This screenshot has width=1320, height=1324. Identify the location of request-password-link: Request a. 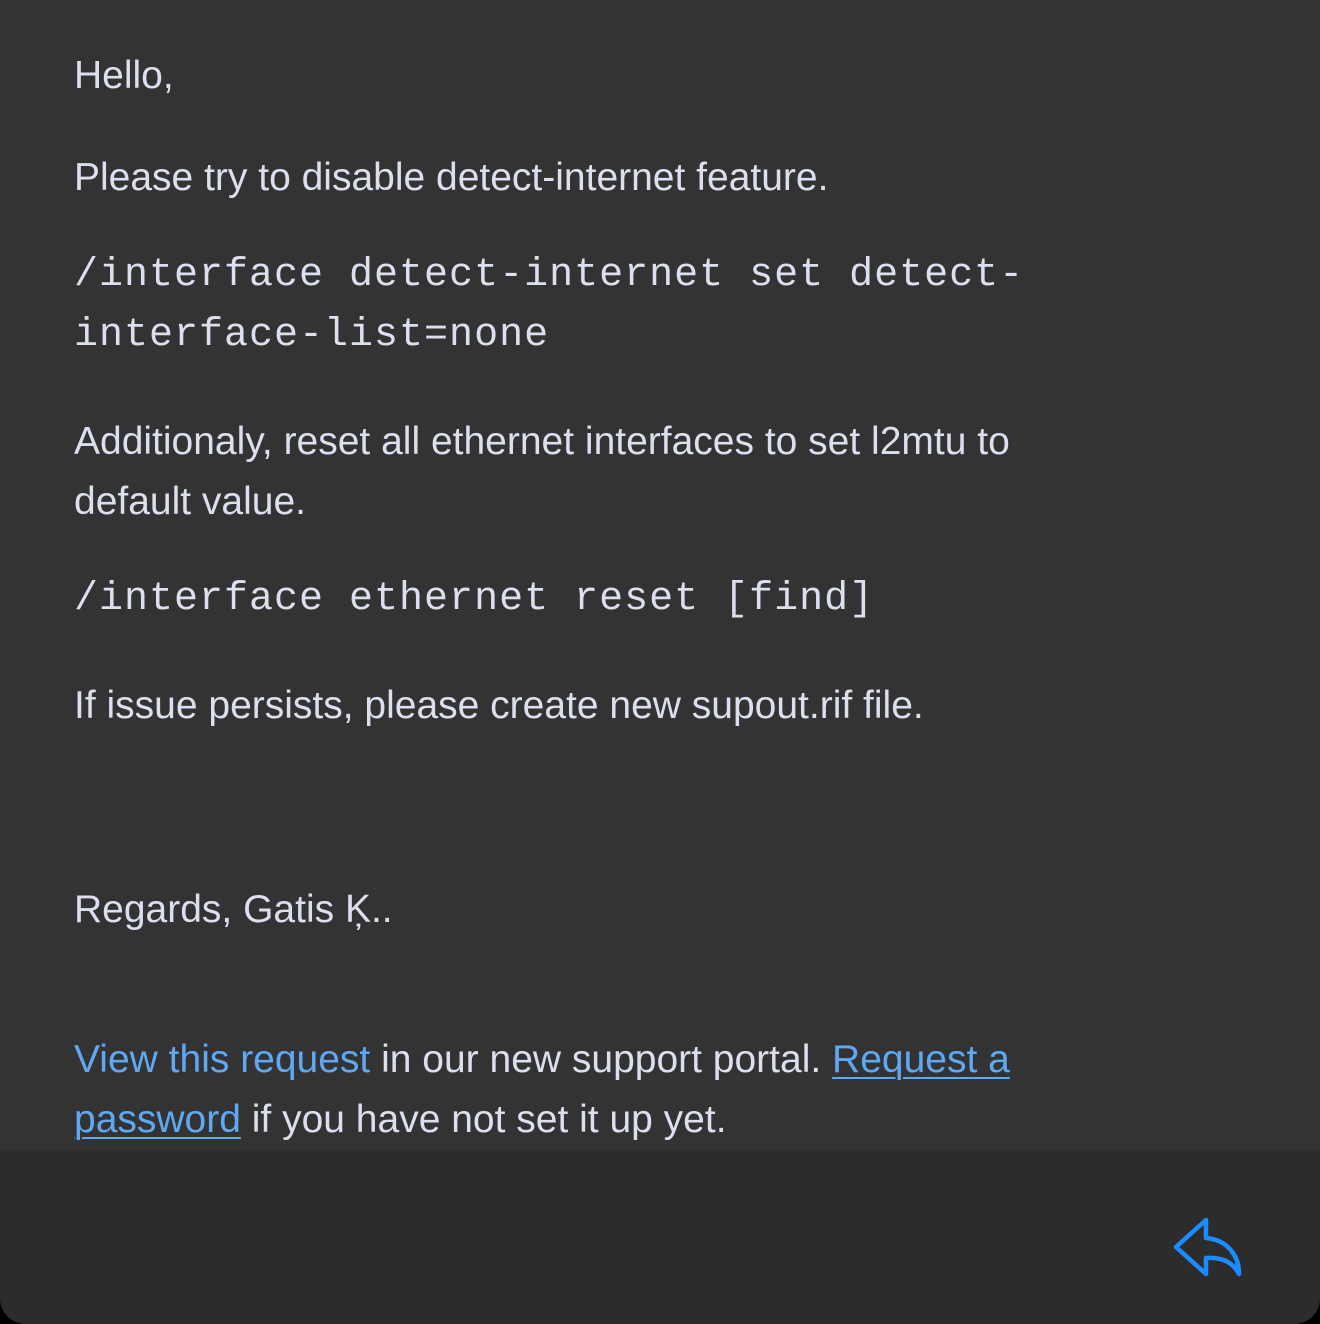
(921, 1059).